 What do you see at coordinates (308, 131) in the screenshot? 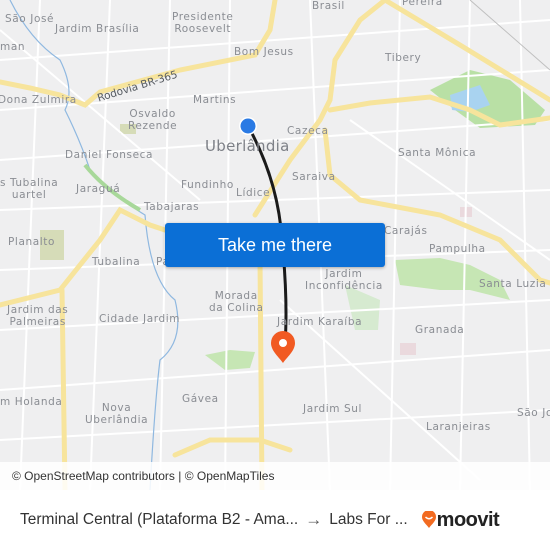
I see `neighborhood-label-cazeca: Cazeca` at bounding box center [308, 131].